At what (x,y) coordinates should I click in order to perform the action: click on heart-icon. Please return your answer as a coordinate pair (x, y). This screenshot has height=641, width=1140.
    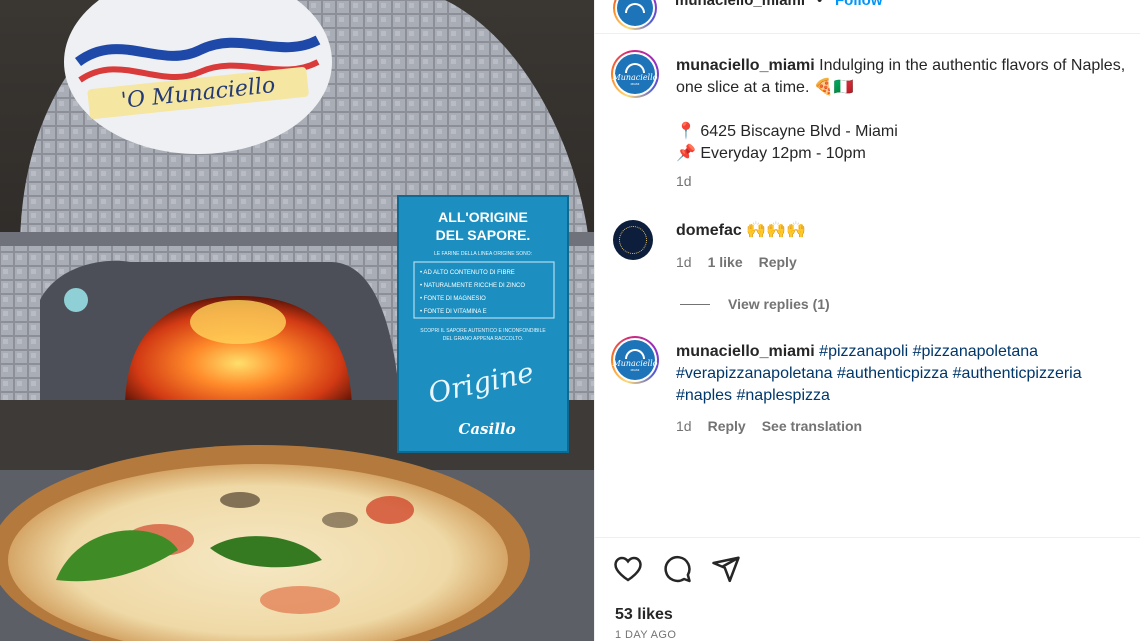
    Looking at the image, I should click on (628, 569).